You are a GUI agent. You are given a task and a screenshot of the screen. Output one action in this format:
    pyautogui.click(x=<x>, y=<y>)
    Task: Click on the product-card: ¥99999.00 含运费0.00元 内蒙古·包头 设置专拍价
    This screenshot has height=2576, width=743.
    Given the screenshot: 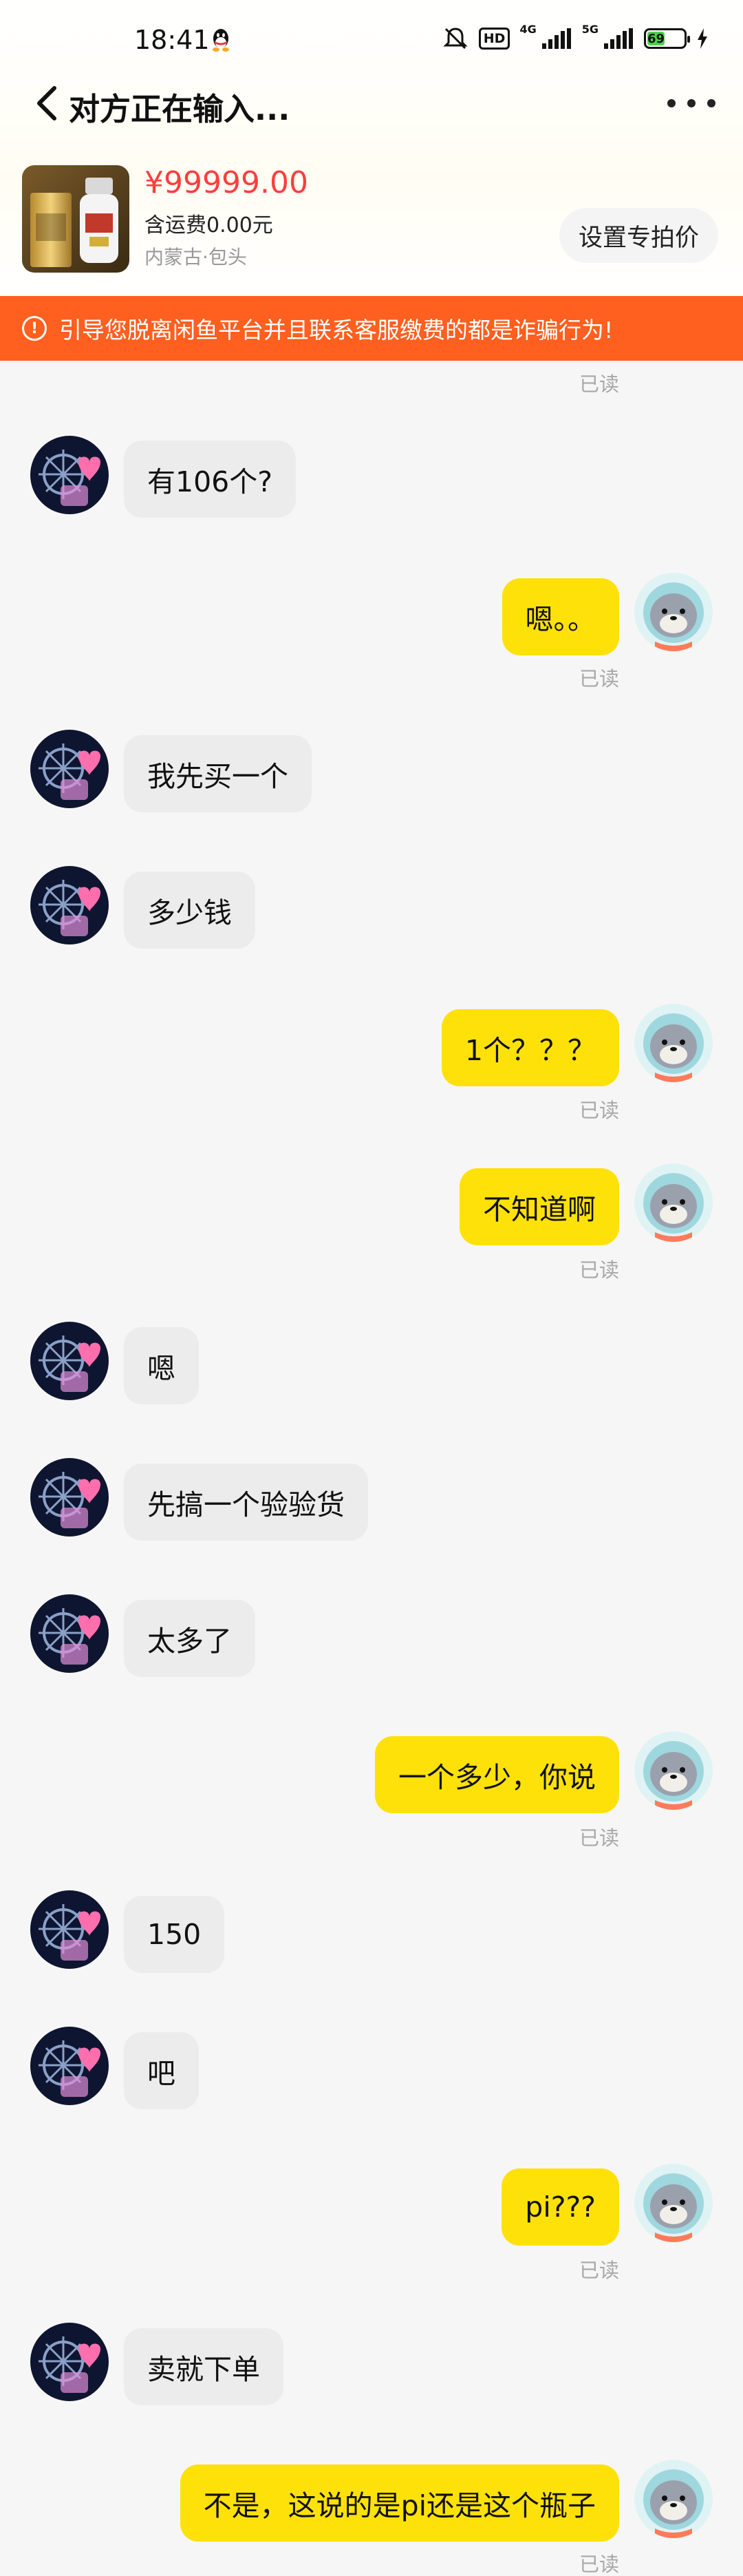 What is the action you would take?
    pyautogui.click(x=371, y=220)
    